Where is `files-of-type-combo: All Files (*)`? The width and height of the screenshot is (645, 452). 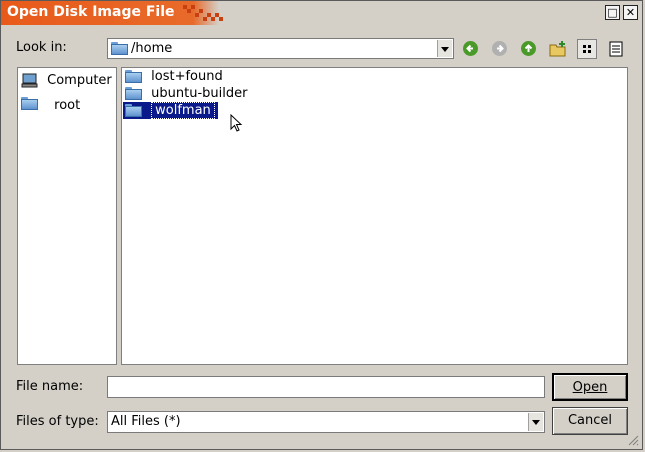 files-of-type-combo: All Files (*) is located at coordinates (326, 422).